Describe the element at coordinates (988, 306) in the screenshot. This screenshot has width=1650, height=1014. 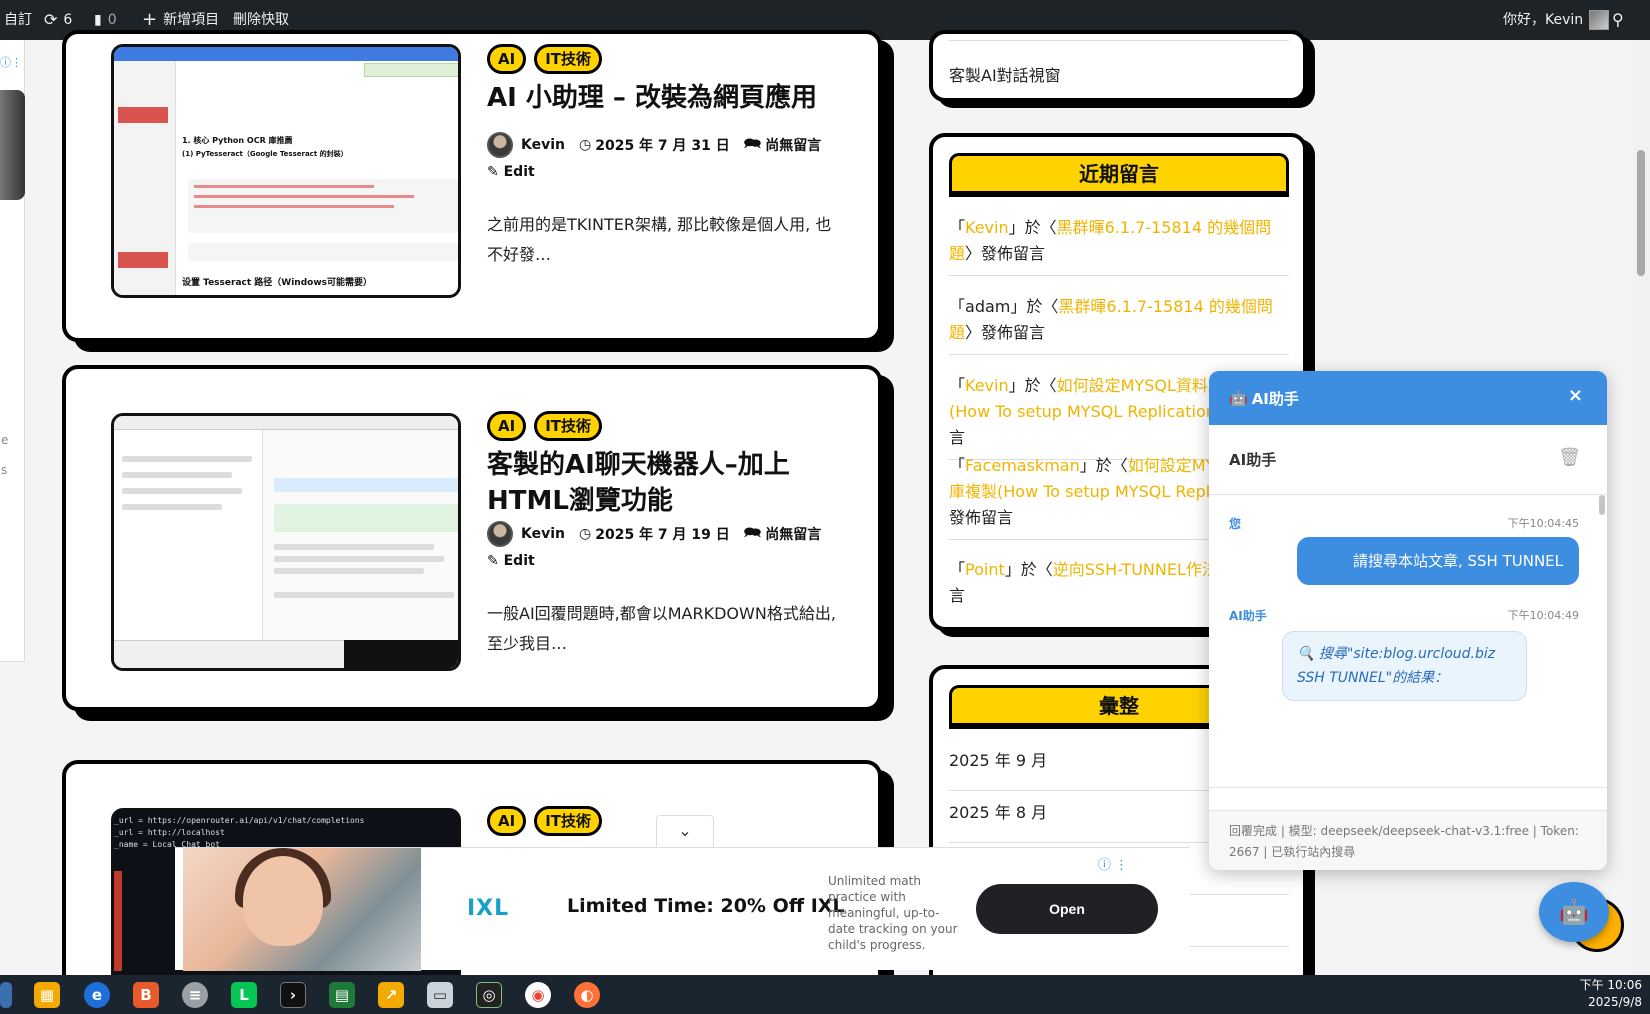
I see `comment-author-text: adam` at that location.